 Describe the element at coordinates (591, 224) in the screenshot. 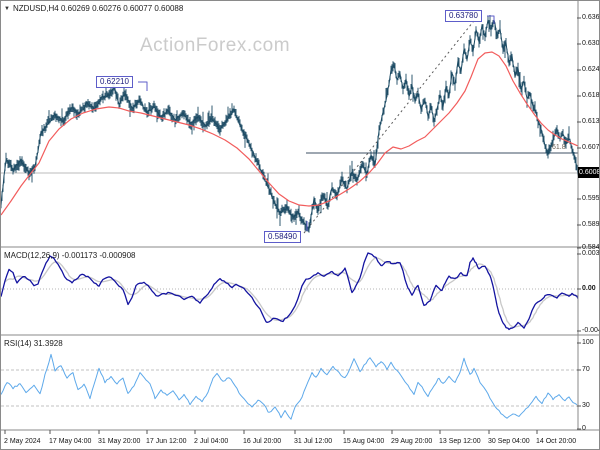

I see `price-axis-label: 0.58990` at that location.